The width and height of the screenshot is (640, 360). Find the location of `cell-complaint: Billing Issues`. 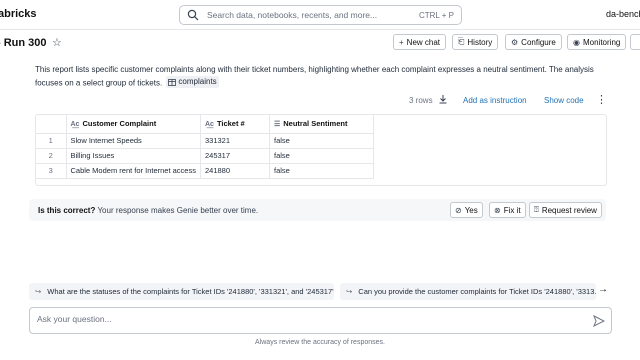

cell-complaint: Billing Issues is located at coordinates (133, 156).